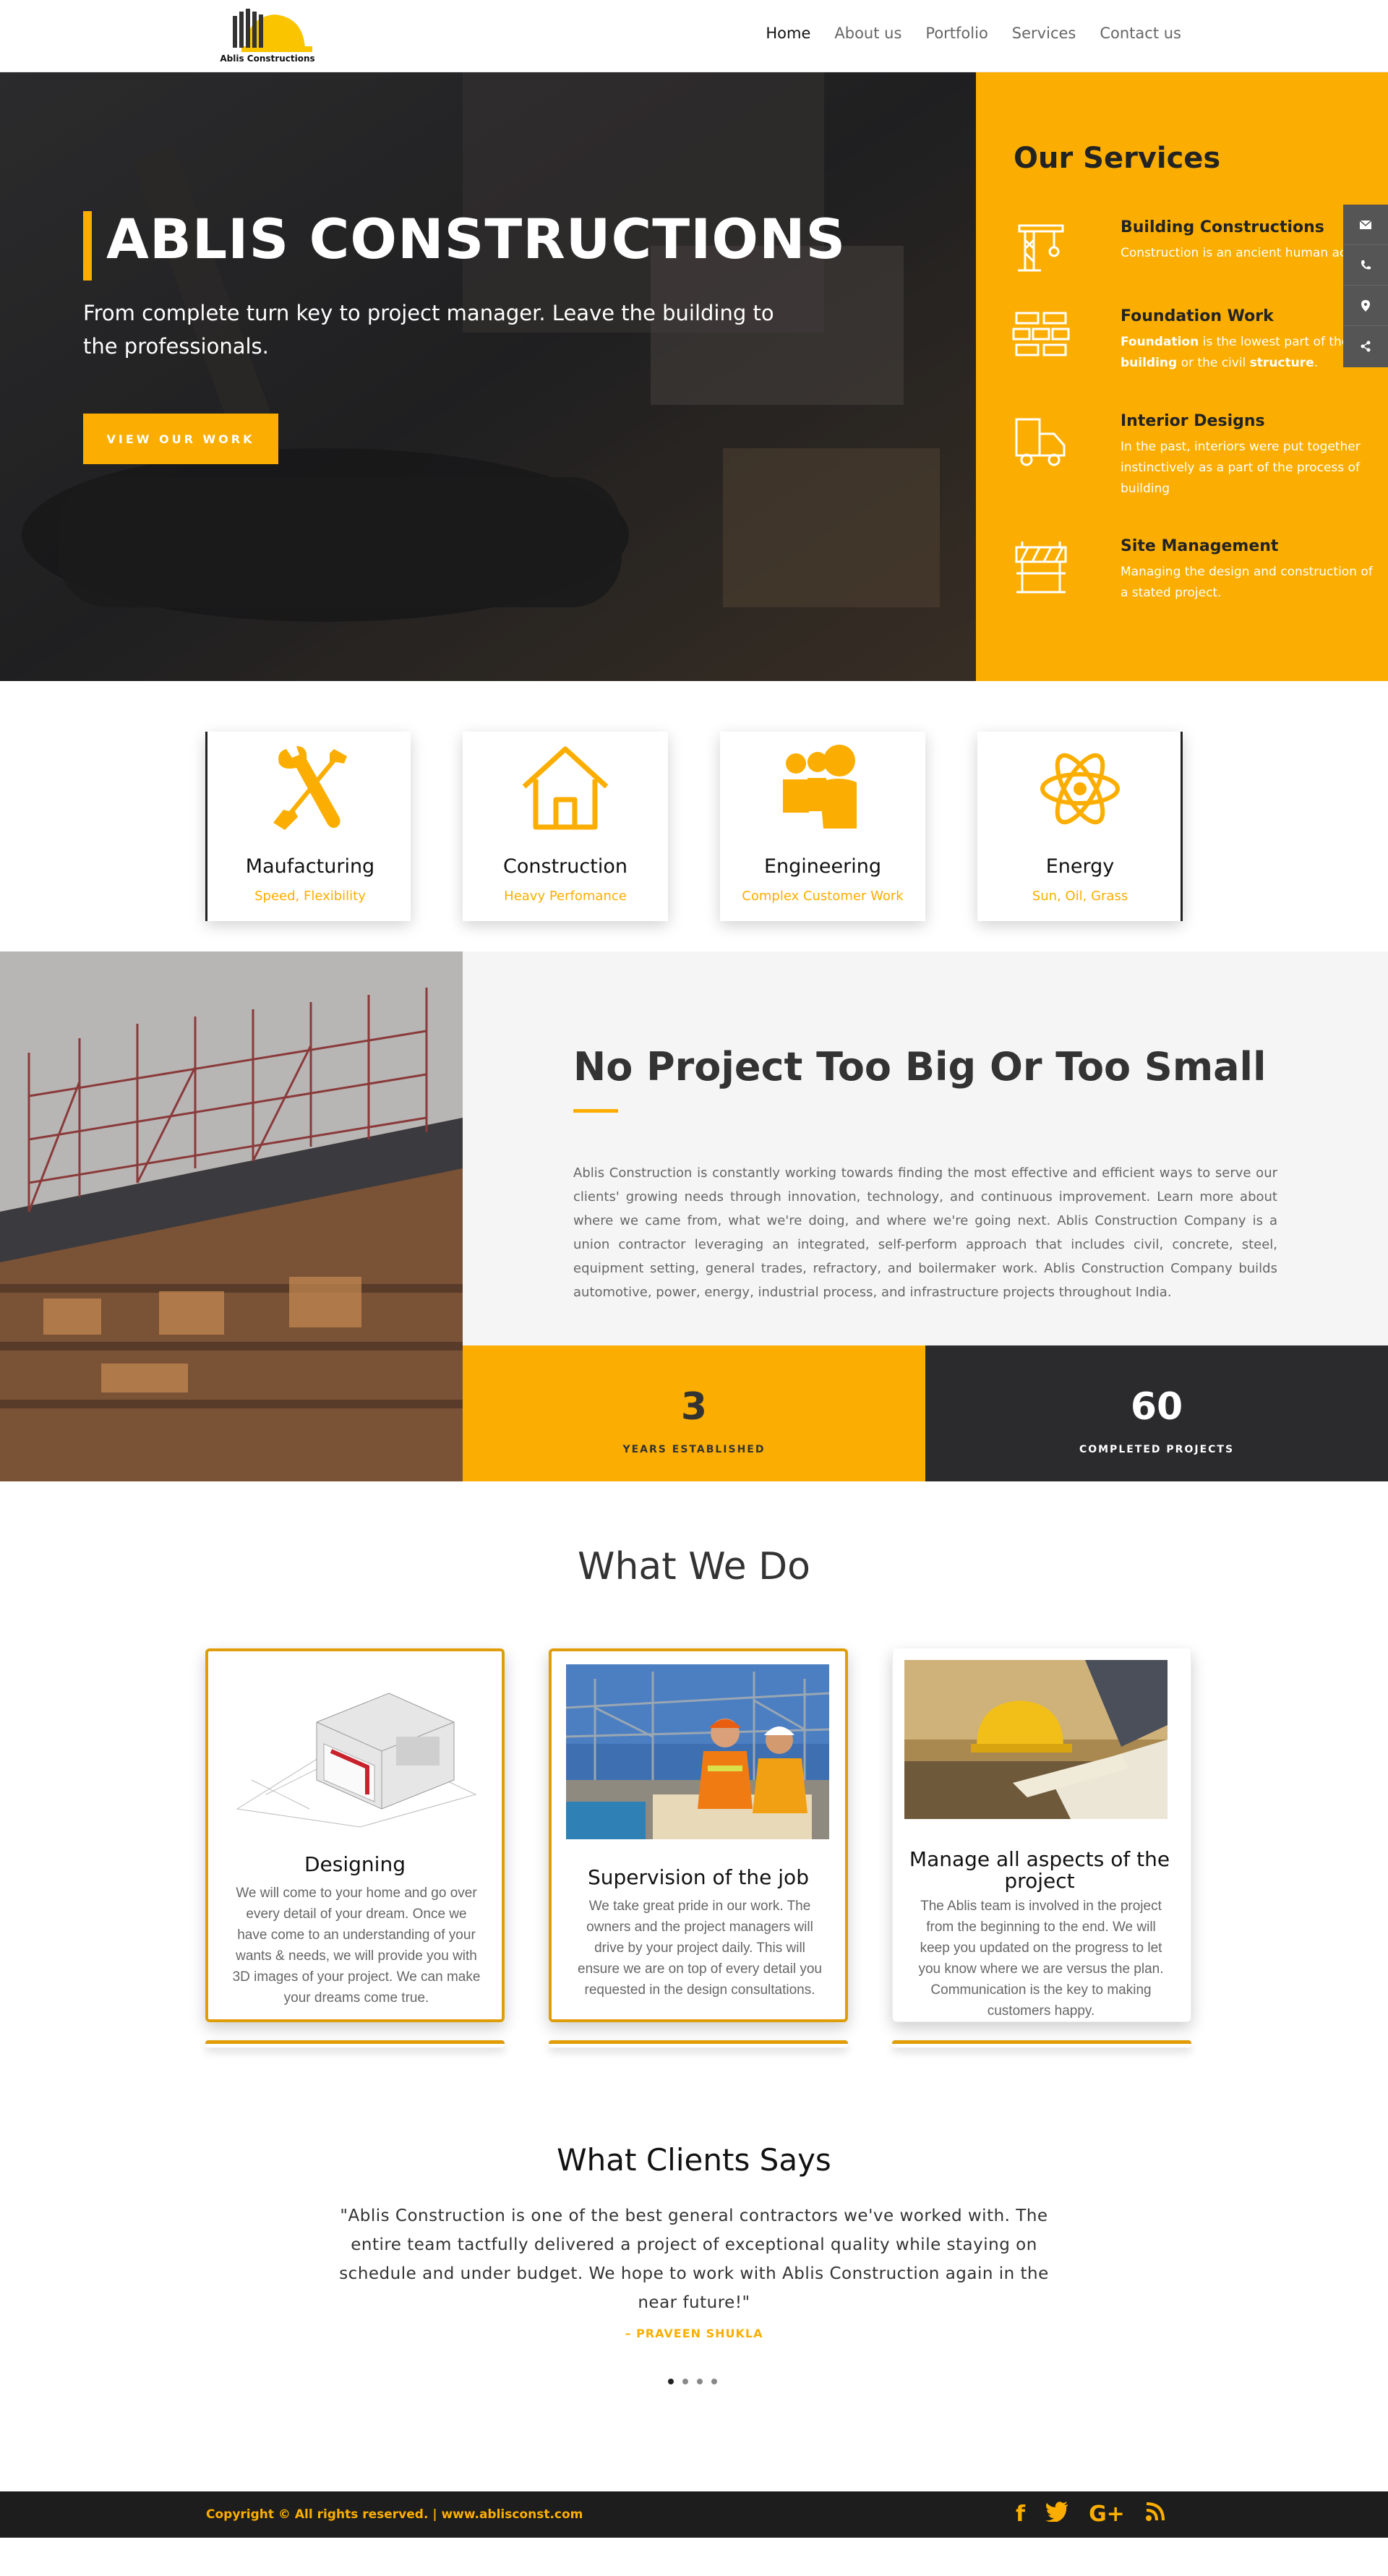 The height and width of the screenshot is (2576, 1388). I want to click on feature-subtitle: Complex Customer Work, so click(823, 897).